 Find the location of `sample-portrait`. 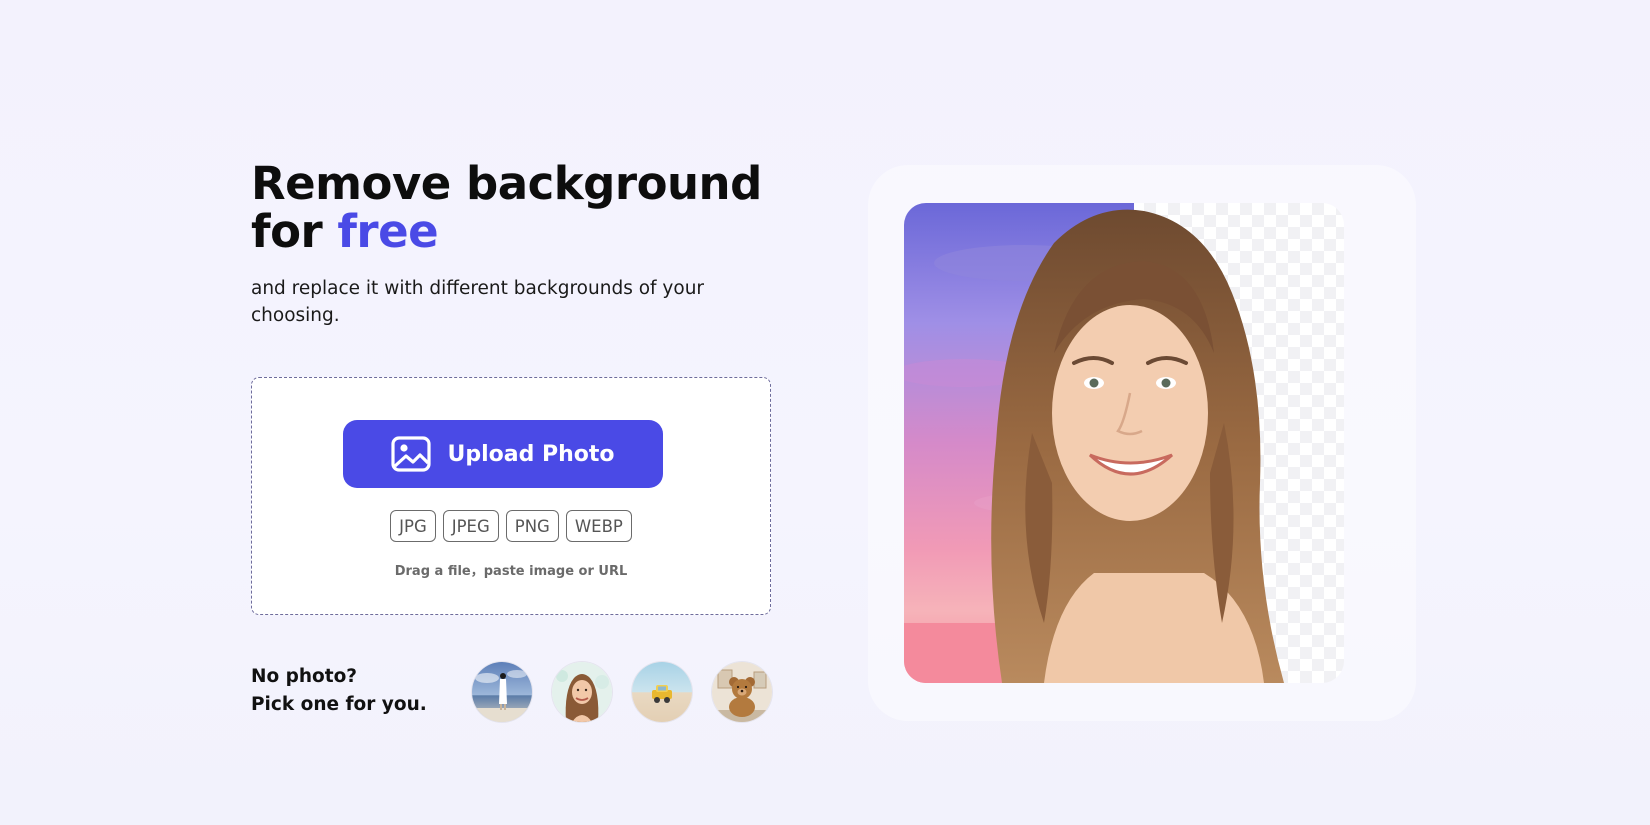

sample-portrait is located at coordinates (582, 692).